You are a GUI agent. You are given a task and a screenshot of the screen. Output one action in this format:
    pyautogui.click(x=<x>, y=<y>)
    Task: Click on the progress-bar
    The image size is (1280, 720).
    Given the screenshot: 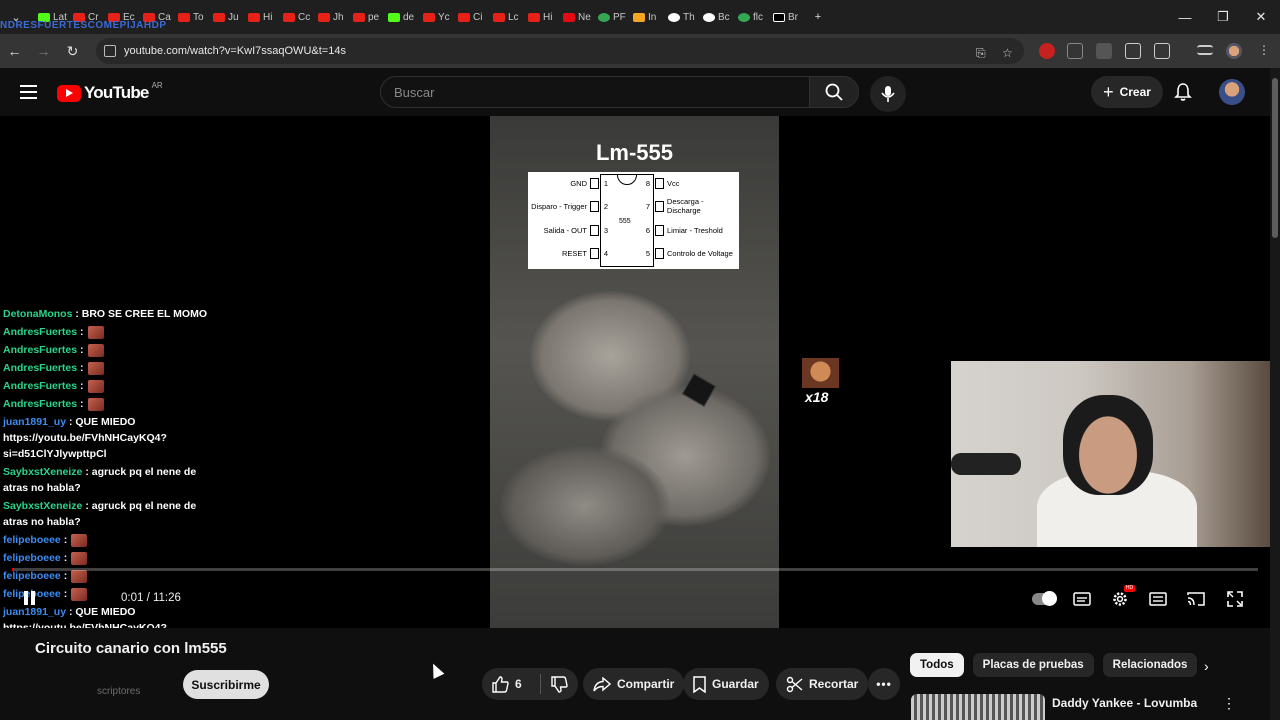 What is the action you would take?
    pyautogui.click(x=635, y=569)
    